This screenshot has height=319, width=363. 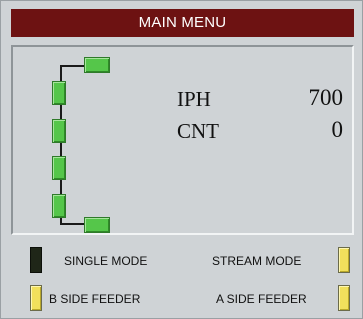 I want to click on stream-mode-label: STREAM MODE, so click(x=257, y=261).